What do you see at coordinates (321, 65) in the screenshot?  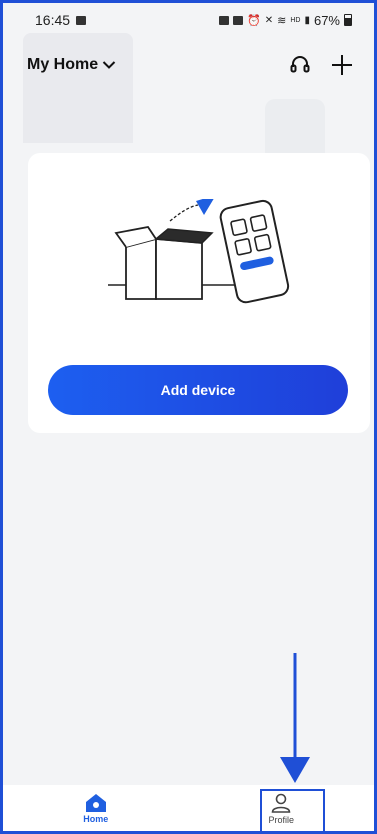 I see `header-actions` at bounding box center [321, 65].